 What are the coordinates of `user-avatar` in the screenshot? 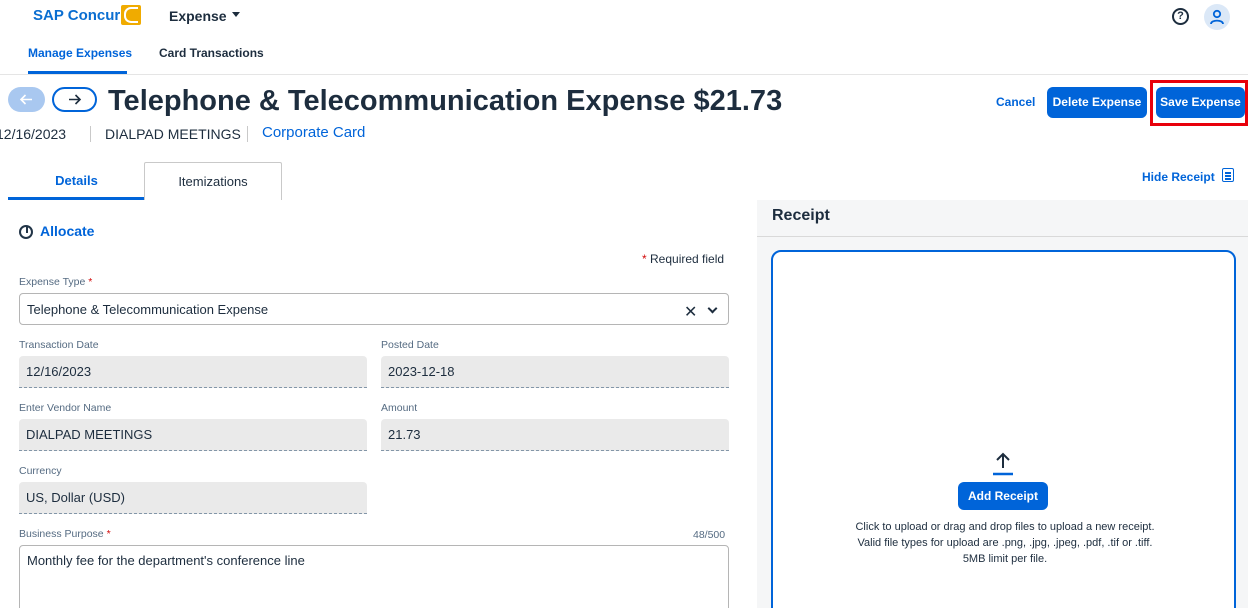 It's located at (1217, 17).